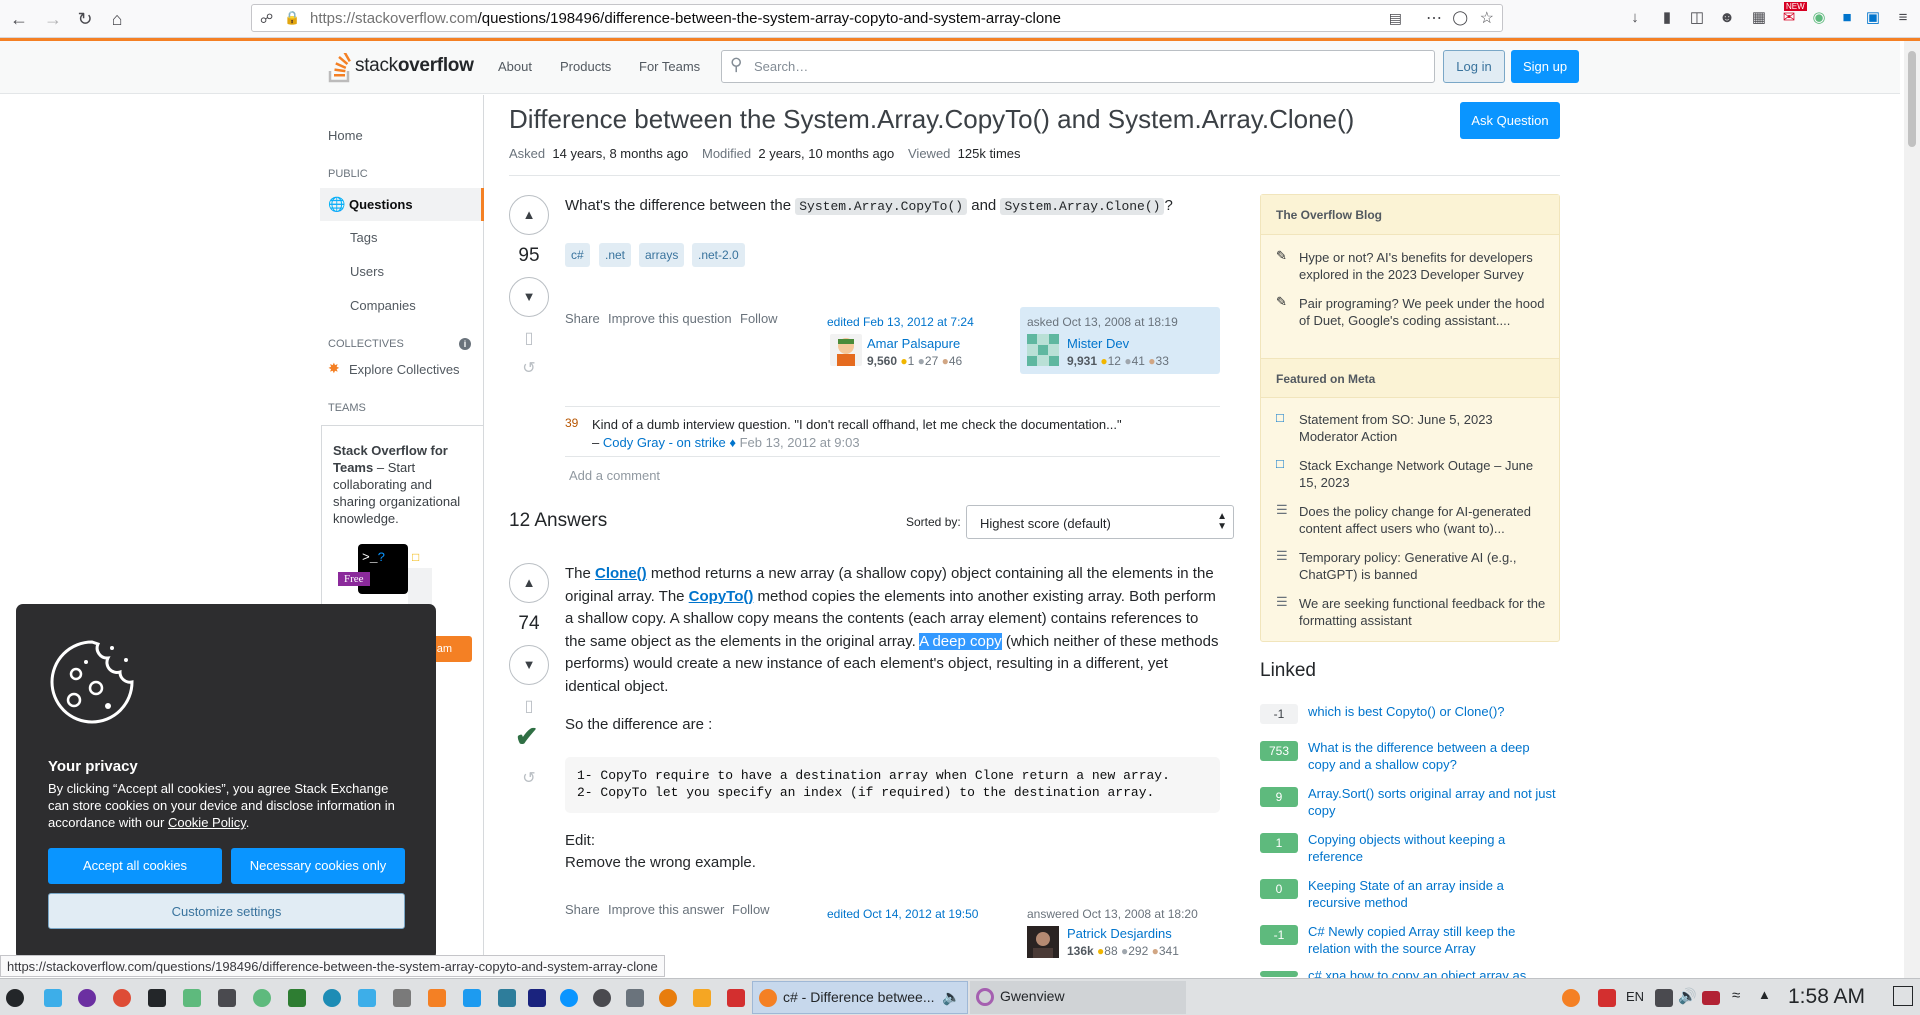 The height and width of the screenshot is (1015, 1920). What do you see at coordinates (414, 66) in the screenshot?
I see `logo-wordmark: stackoverflow` at bounding box center [414, 66].